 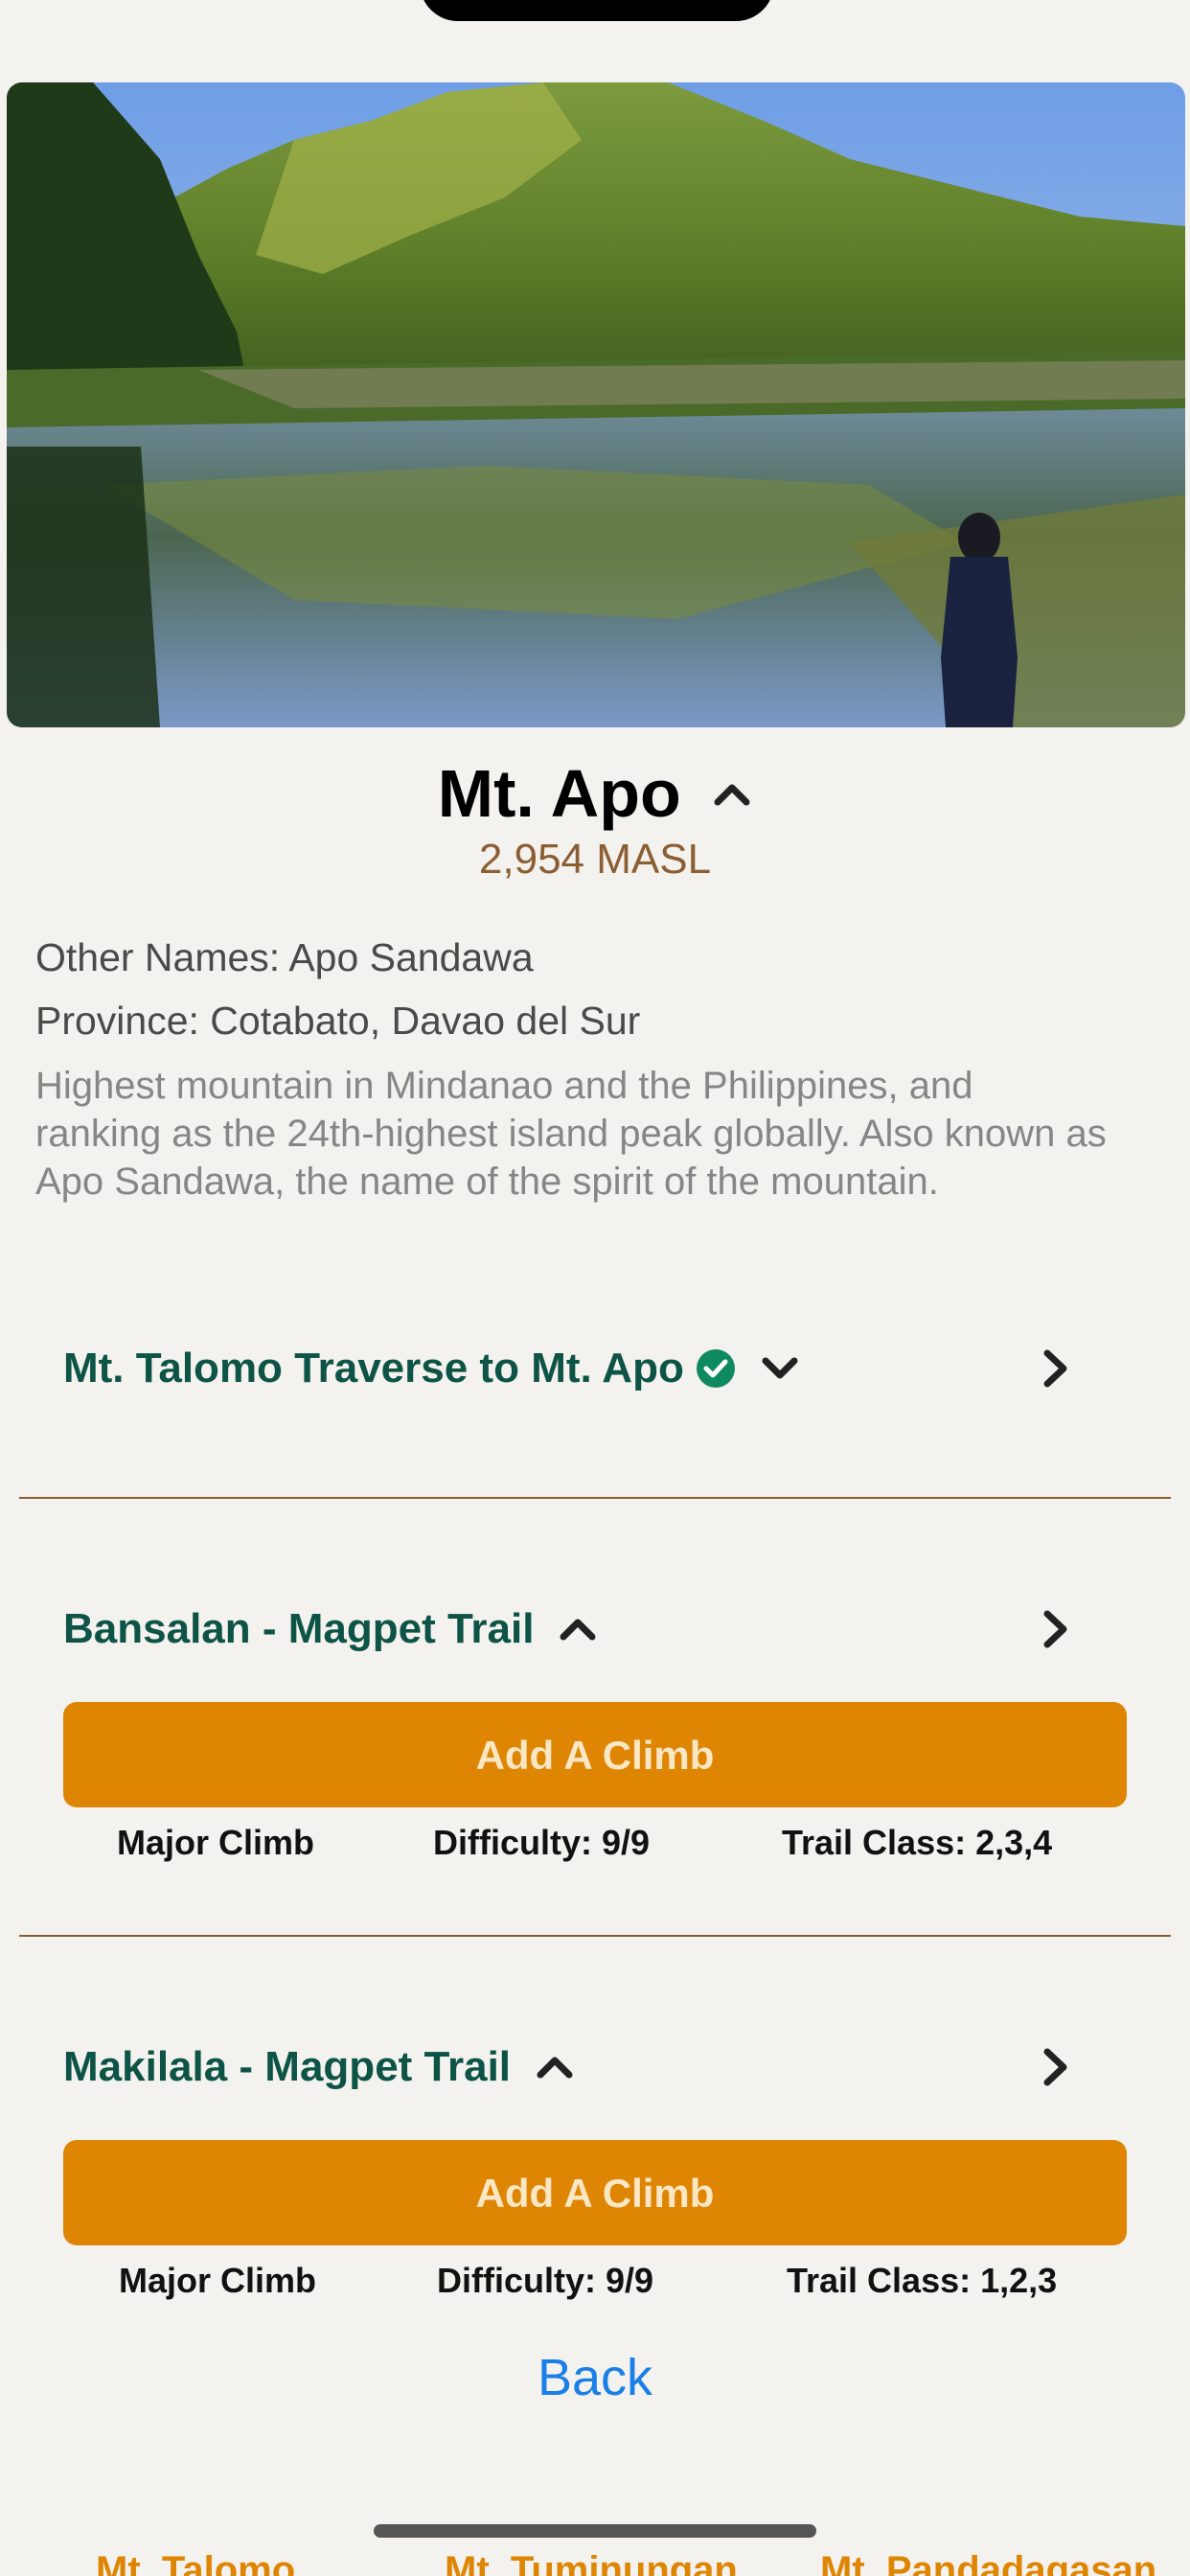 I want to click on trail-name: Bansalan - Magpet Trail, so click(x=298, y=1629).